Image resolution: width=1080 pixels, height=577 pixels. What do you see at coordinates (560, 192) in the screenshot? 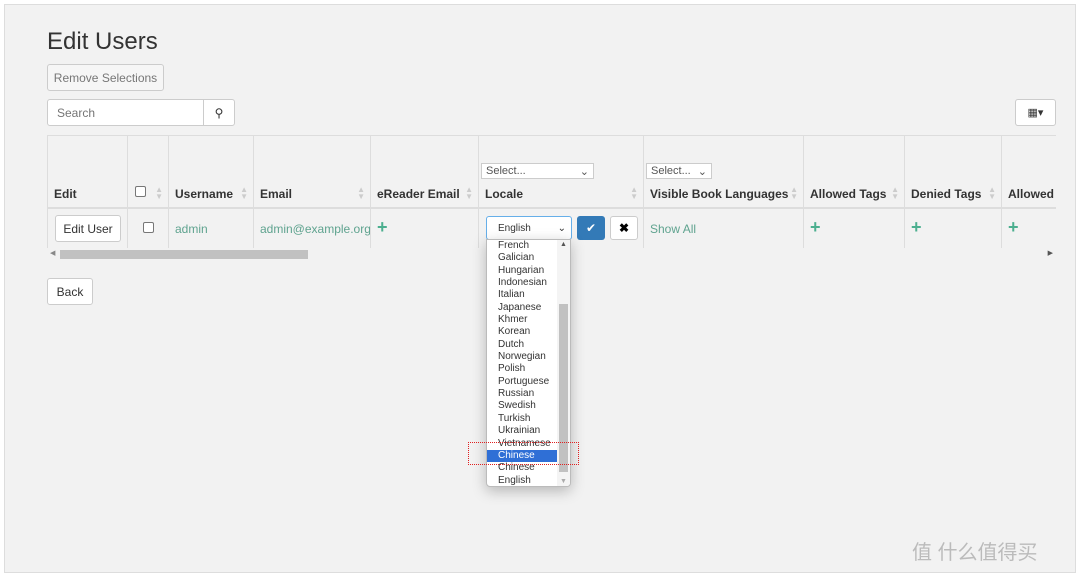
I see `col-locale: Select... ⌄ Locale ▲ ▼ English ⌄ ✔ ✖` at bounding box center [560, 192].